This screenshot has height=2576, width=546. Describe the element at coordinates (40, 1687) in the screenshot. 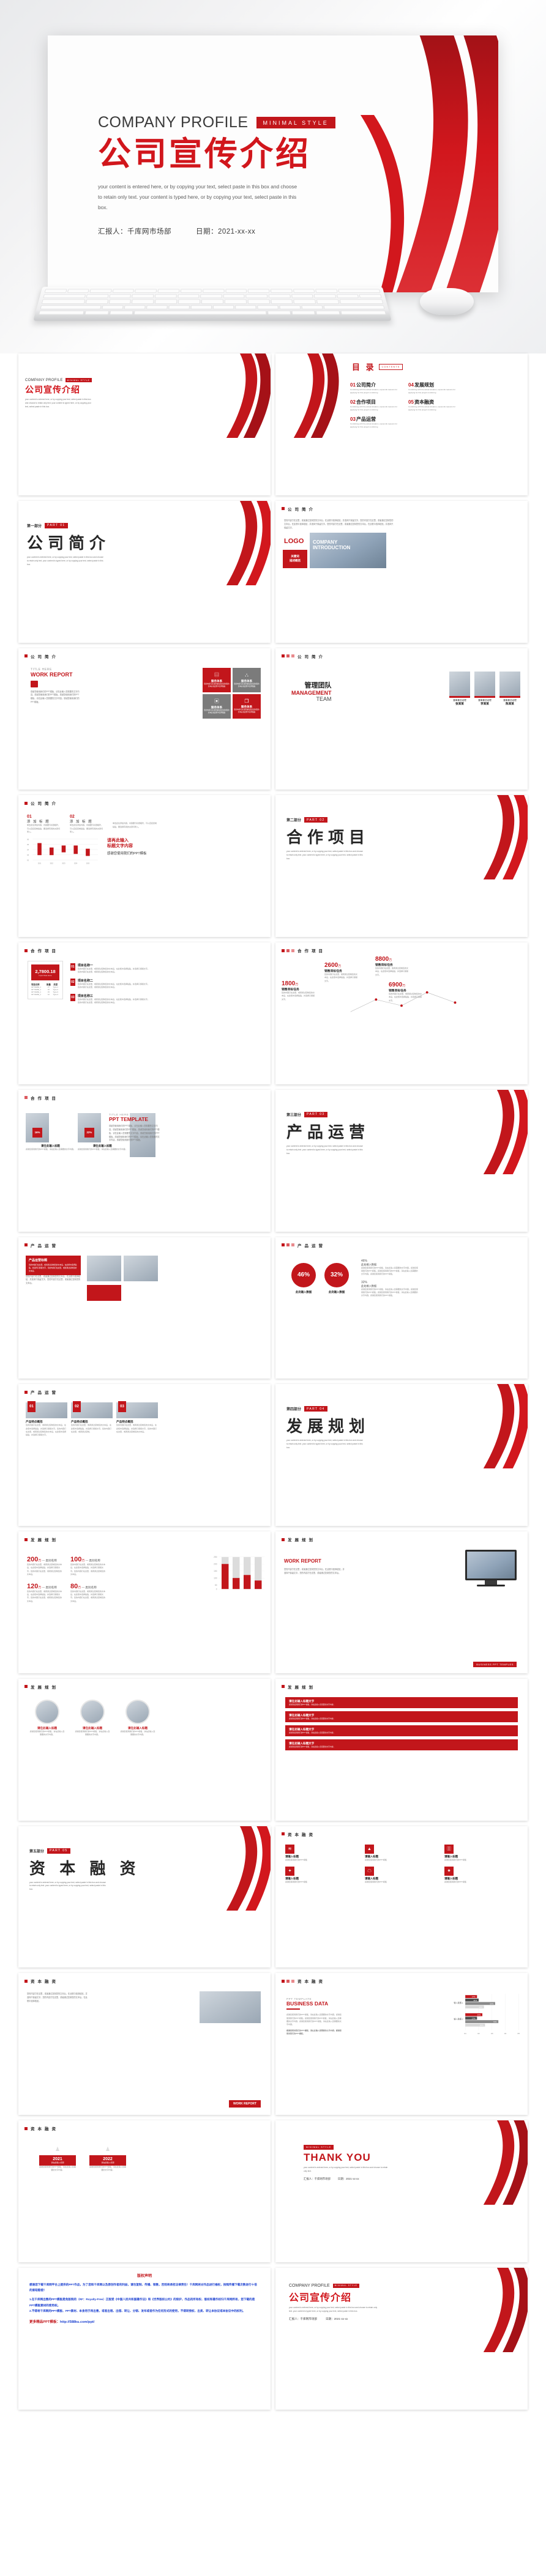

I see `slide-header: 发 展 规 划` at that location.